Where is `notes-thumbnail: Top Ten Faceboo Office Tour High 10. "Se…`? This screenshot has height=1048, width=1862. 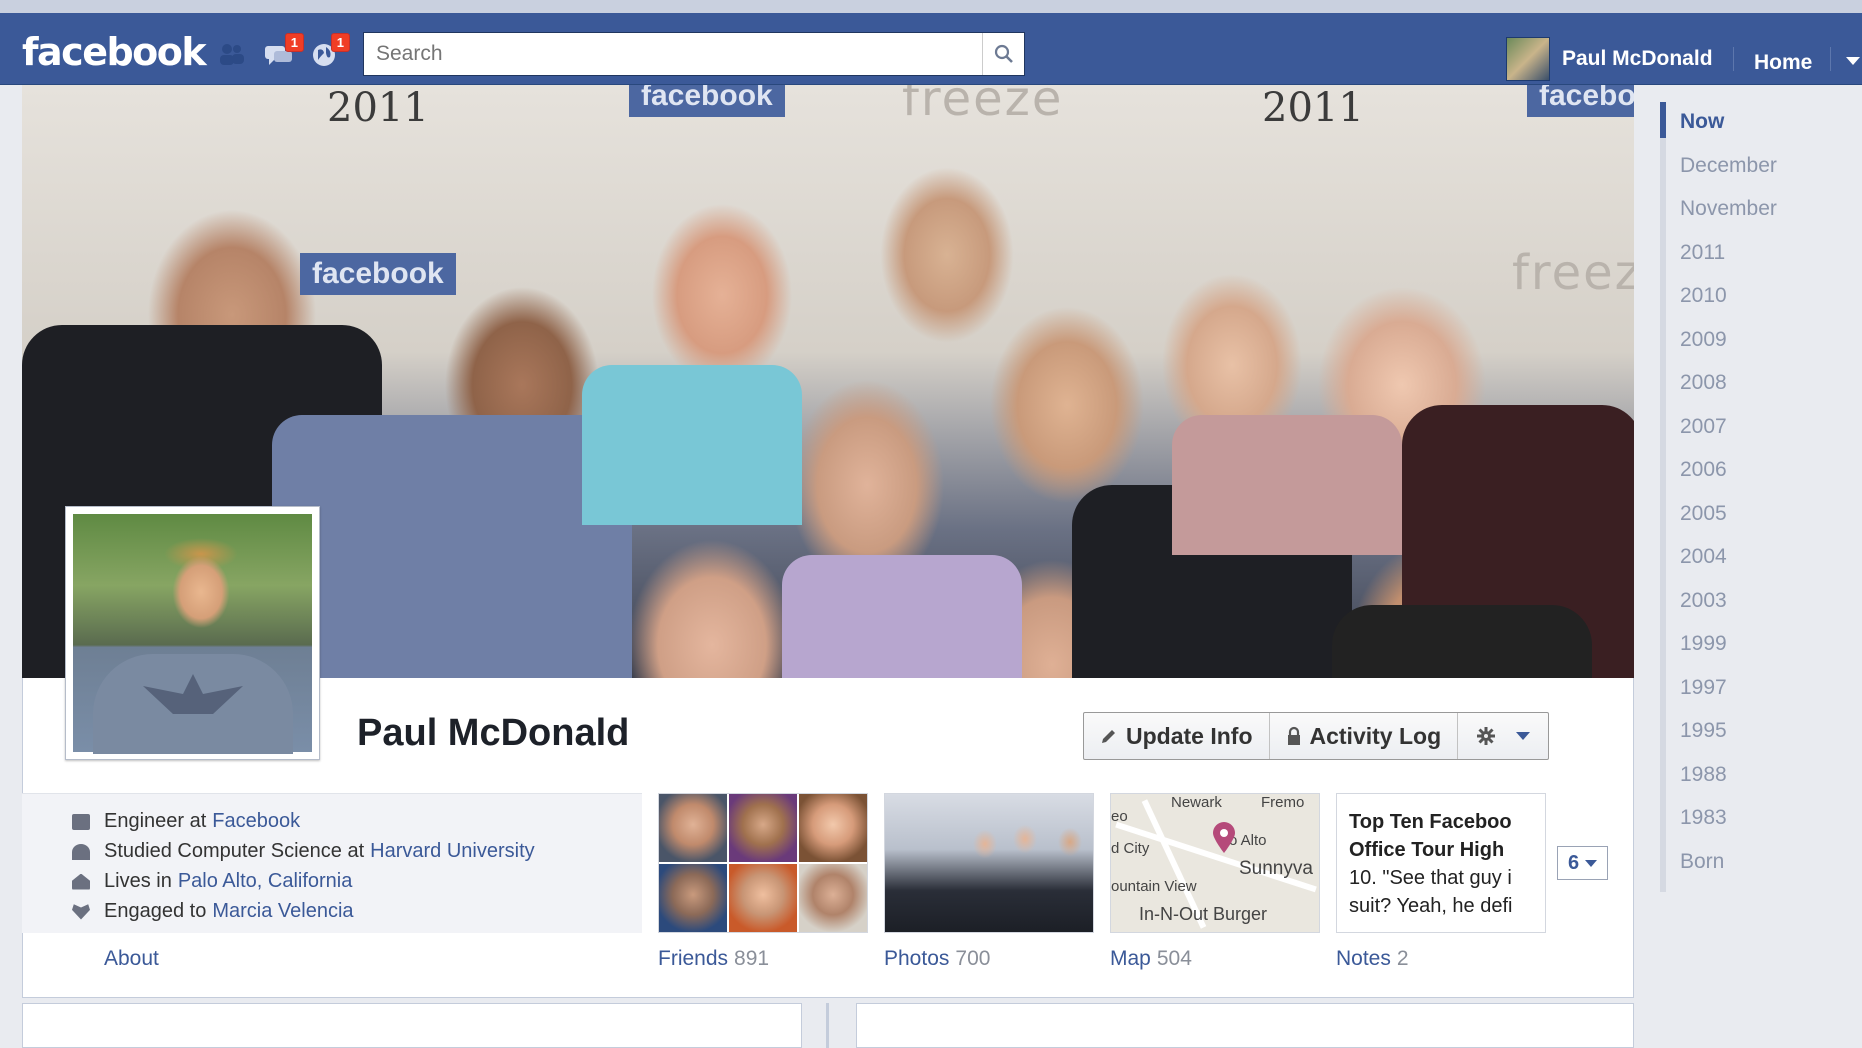
notes-thumbnail: Top Ten Faceboo Office Tour High 10. "Se… is located at coordinates (1441, 863).